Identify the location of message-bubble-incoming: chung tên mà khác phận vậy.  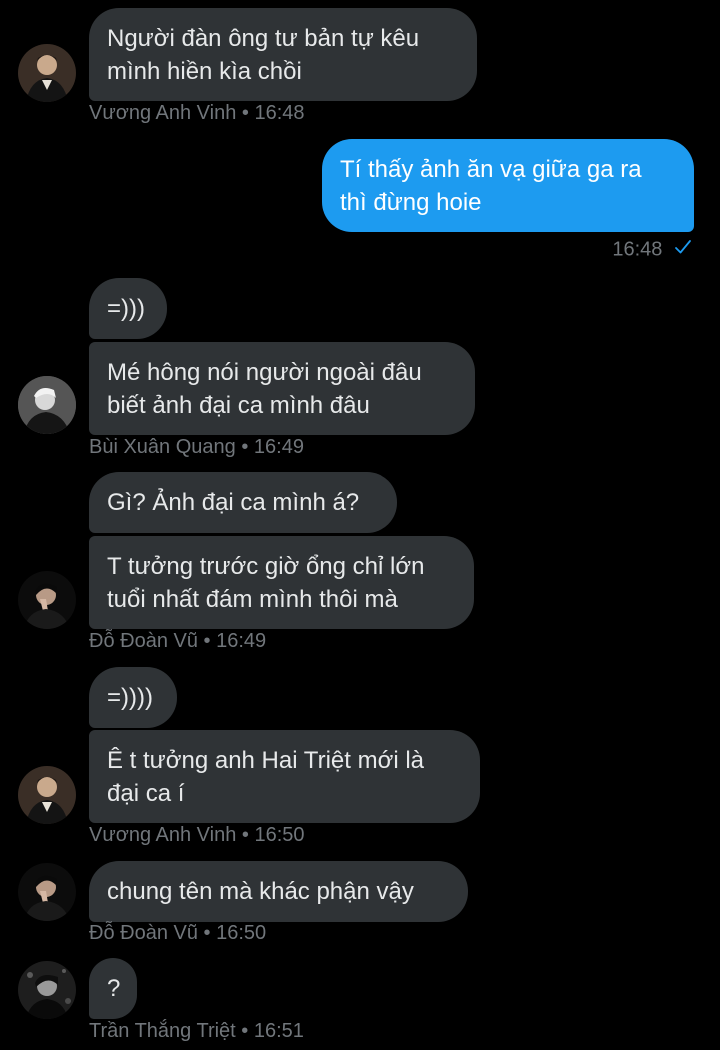
(278, 891).